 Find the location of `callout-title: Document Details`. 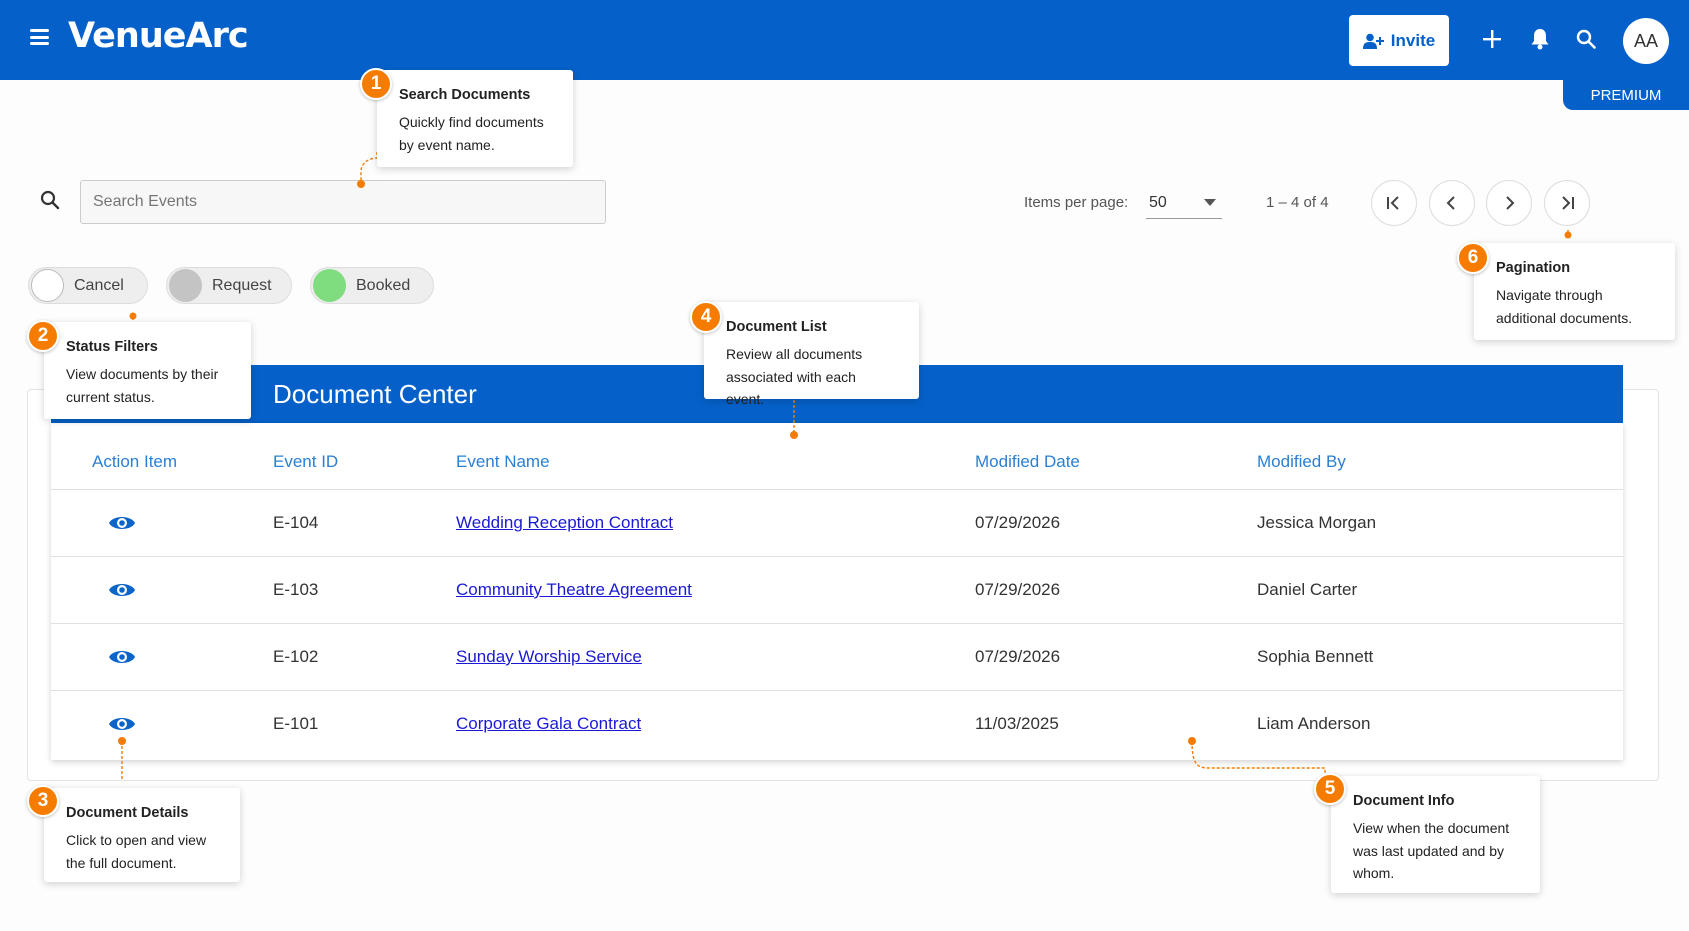

callout-title: Document Details is located at coordinates (127, 813).